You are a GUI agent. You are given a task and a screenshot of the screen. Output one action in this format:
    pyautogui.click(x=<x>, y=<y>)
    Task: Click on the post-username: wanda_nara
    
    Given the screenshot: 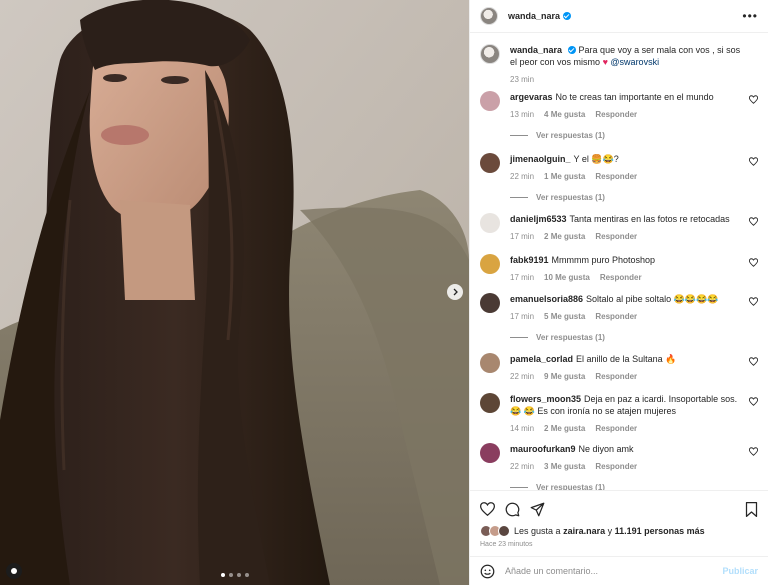 What is the action you would take?
    pyautogui.click(x=534, y=16)
    